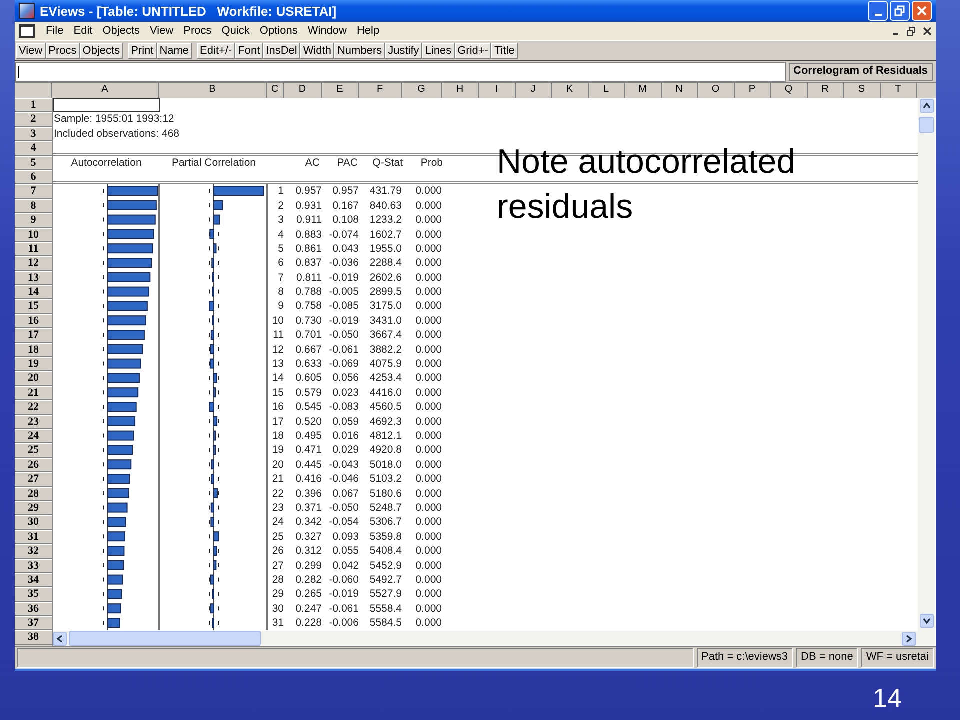 This screenshot has height=720, width=960. I want to click on row-header: 19, so click(33, 364).